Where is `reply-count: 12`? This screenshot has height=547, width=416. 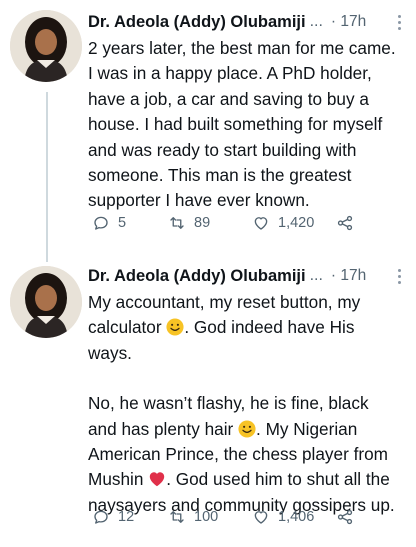
reply-count: 12 is located at coordinates (126, 517).